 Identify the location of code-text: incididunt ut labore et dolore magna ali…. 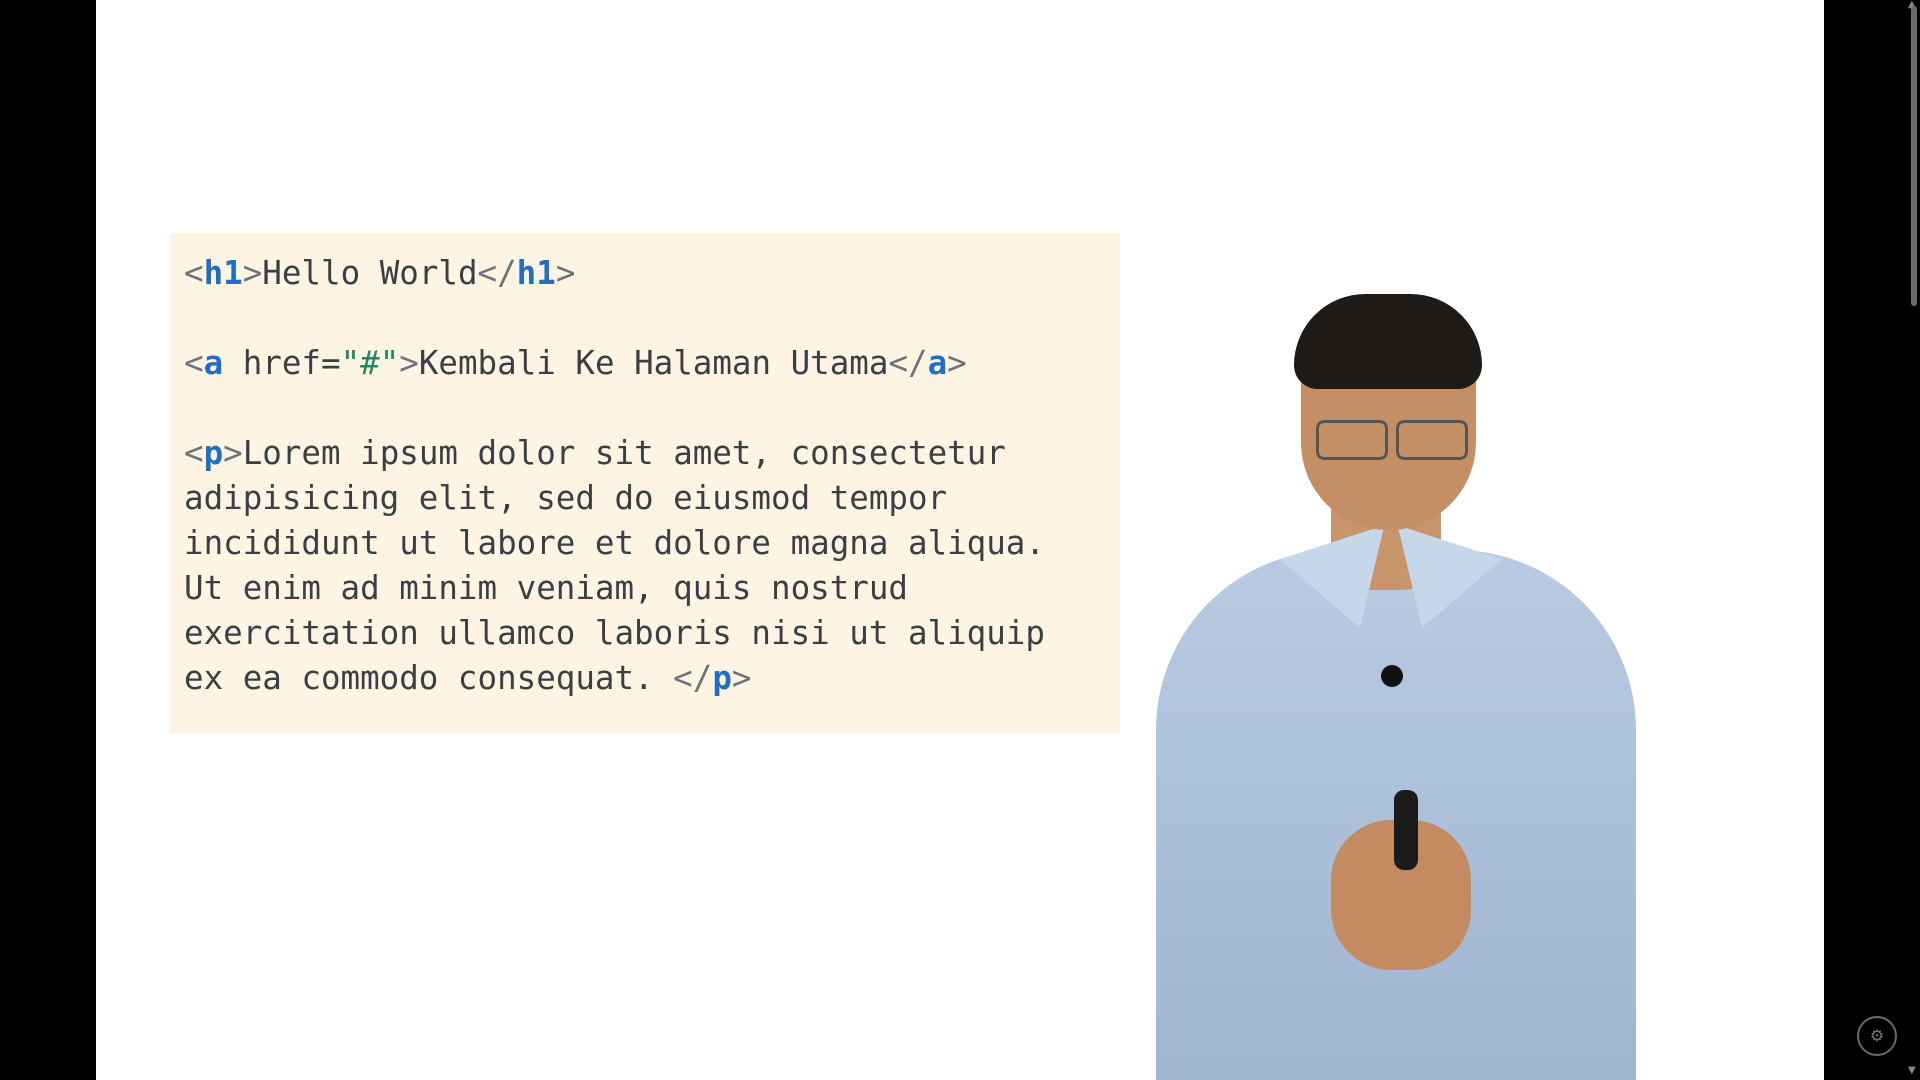
(614, 543).